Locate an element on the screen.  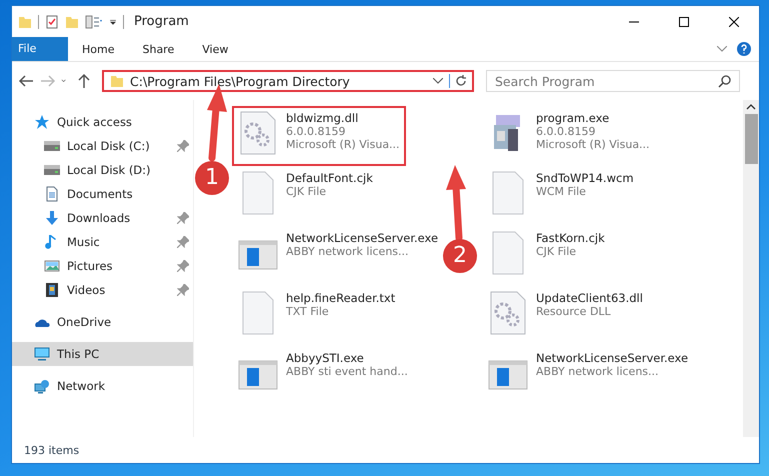
properties-icon is located at coordinates (52, 21).